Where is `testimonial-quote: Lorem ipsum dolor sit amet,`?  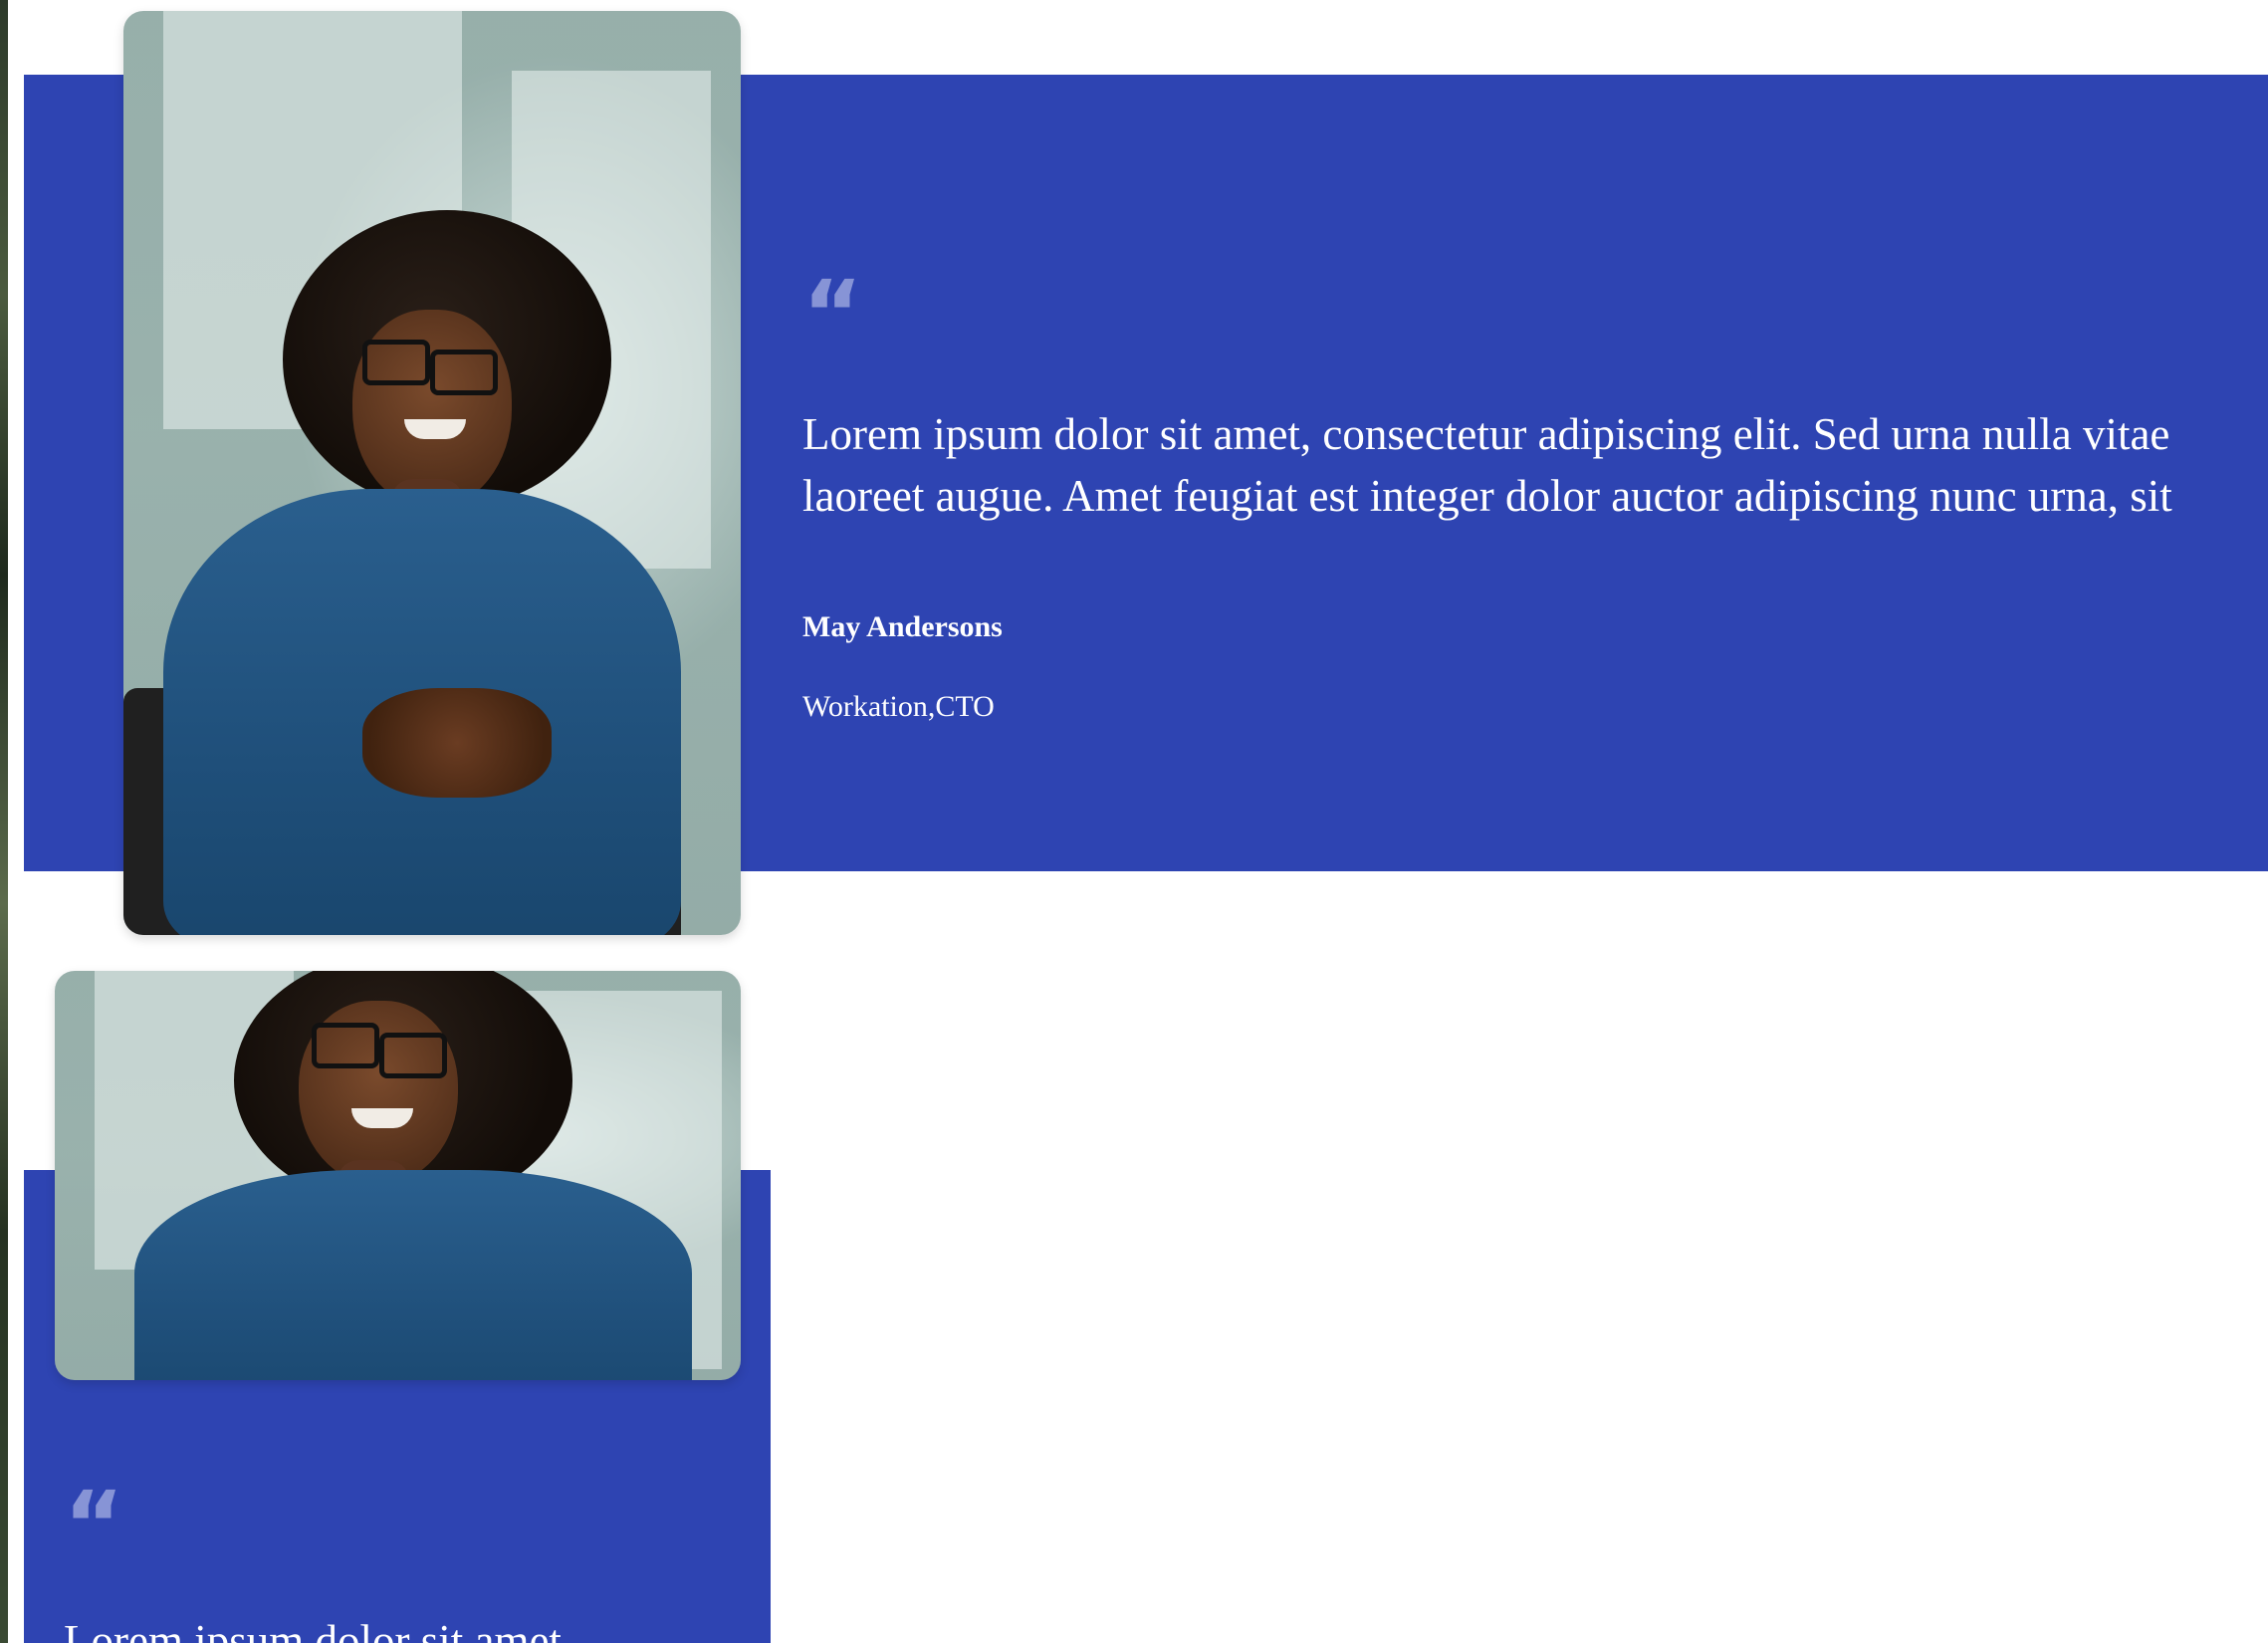
testimonial-quote: Lorem ipsum dolor sit amet, is located at coordinates (318, 1626).